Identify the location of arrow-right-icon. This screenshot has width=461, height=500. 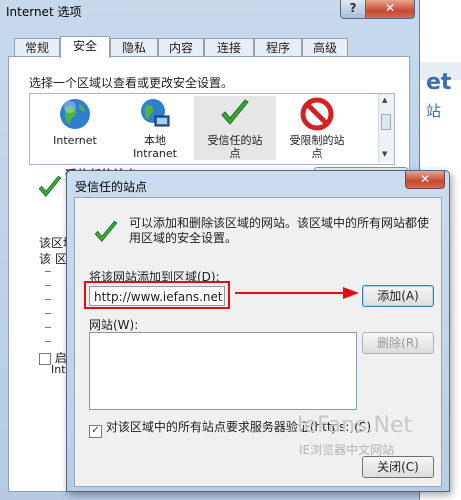
(297, 293).